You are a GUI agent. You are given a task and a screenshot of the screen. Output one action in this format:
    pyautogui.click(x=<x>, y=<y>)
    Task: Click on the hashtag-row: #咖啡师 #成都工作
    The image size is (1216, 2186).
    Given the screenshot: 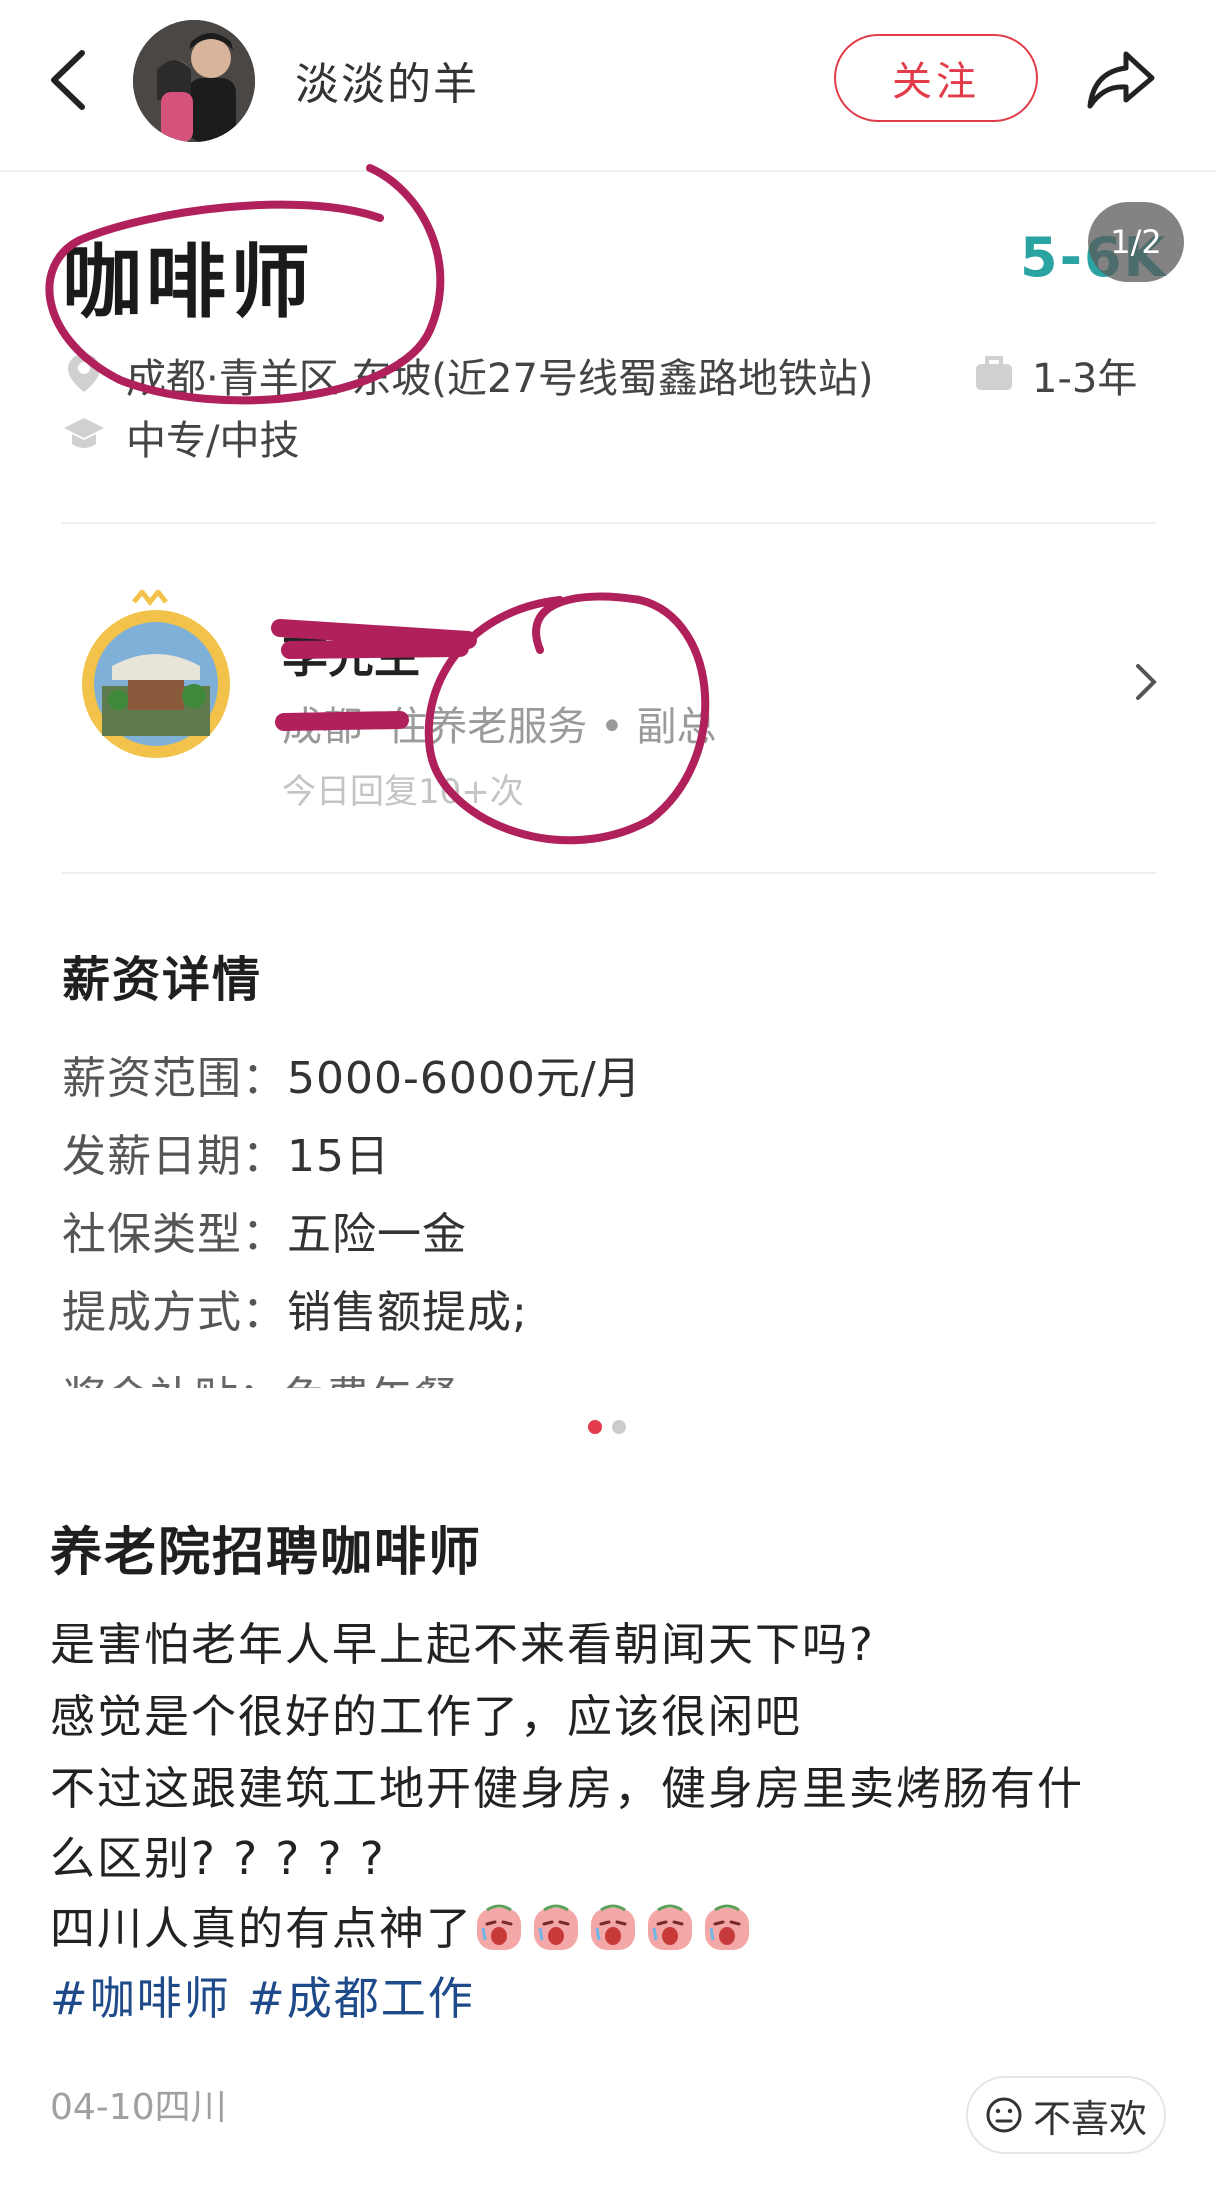 What is the action you would take?
    pyautogui.click(x=262, y=1994)
    